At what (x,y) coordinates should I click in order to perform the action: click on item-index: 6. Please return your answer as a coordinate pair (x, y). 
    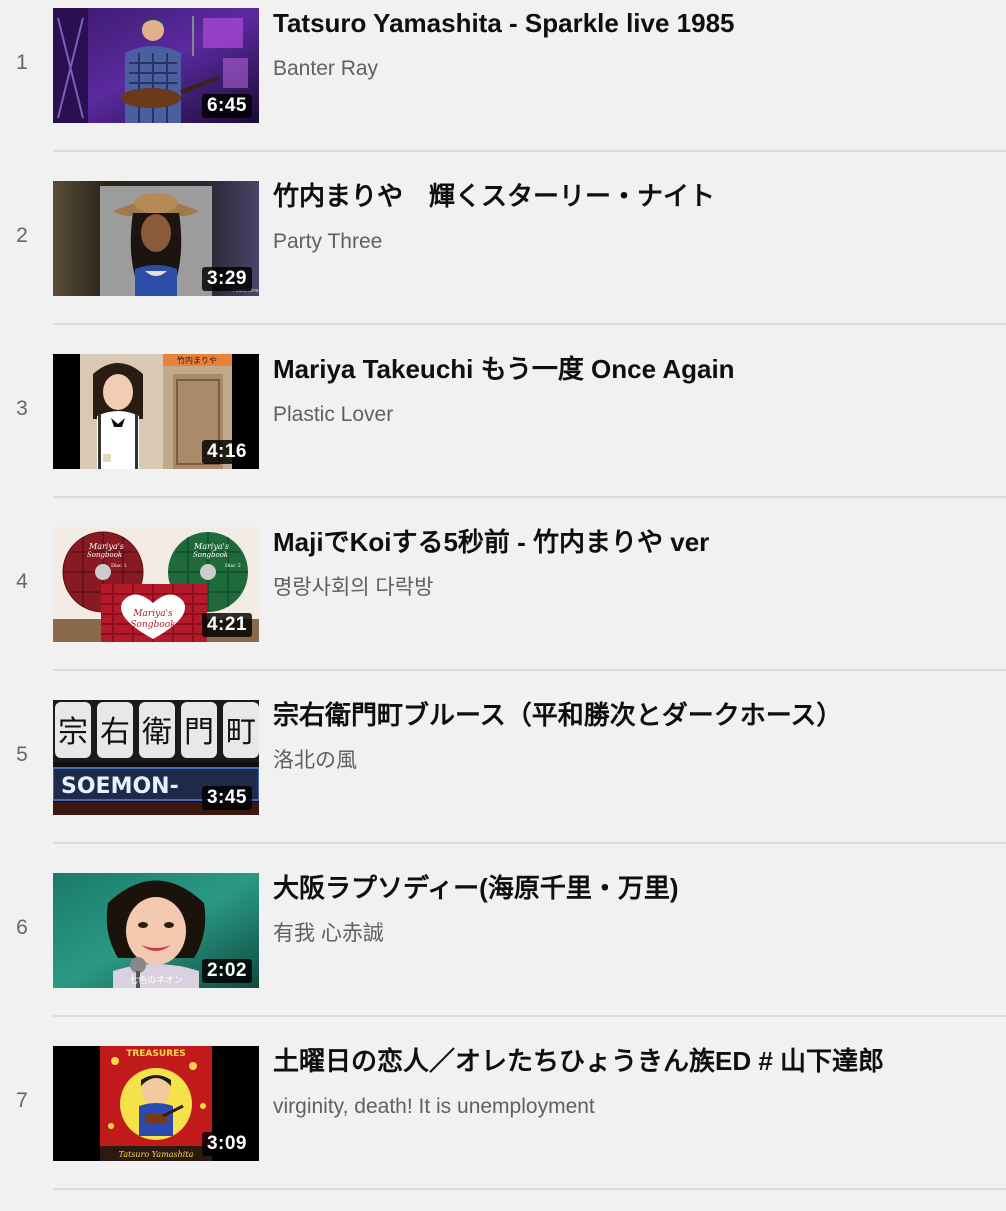
    Looking at the image, I should click on (22, 927).